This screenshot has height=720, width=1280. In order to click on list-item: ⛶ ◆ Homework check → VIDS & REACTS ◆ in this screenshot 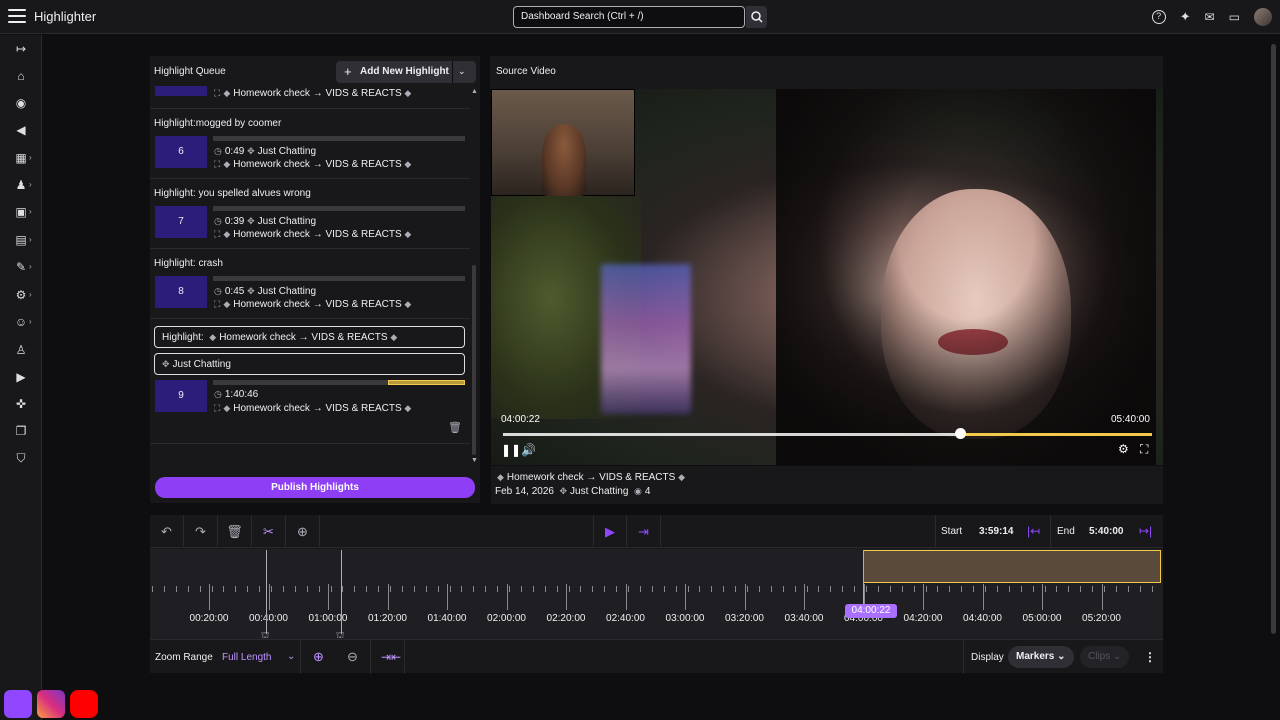, I will do `click(310, 97)`.